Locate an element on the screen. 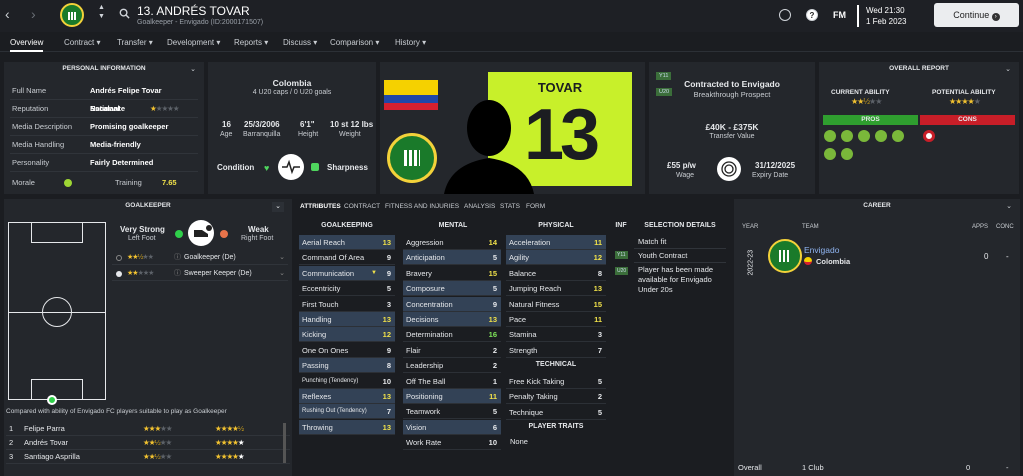 Image resolution: width=1023 pixels, height=476 pixels. tab-analysis: ANALYSIS is located at coordinates (479, 206).